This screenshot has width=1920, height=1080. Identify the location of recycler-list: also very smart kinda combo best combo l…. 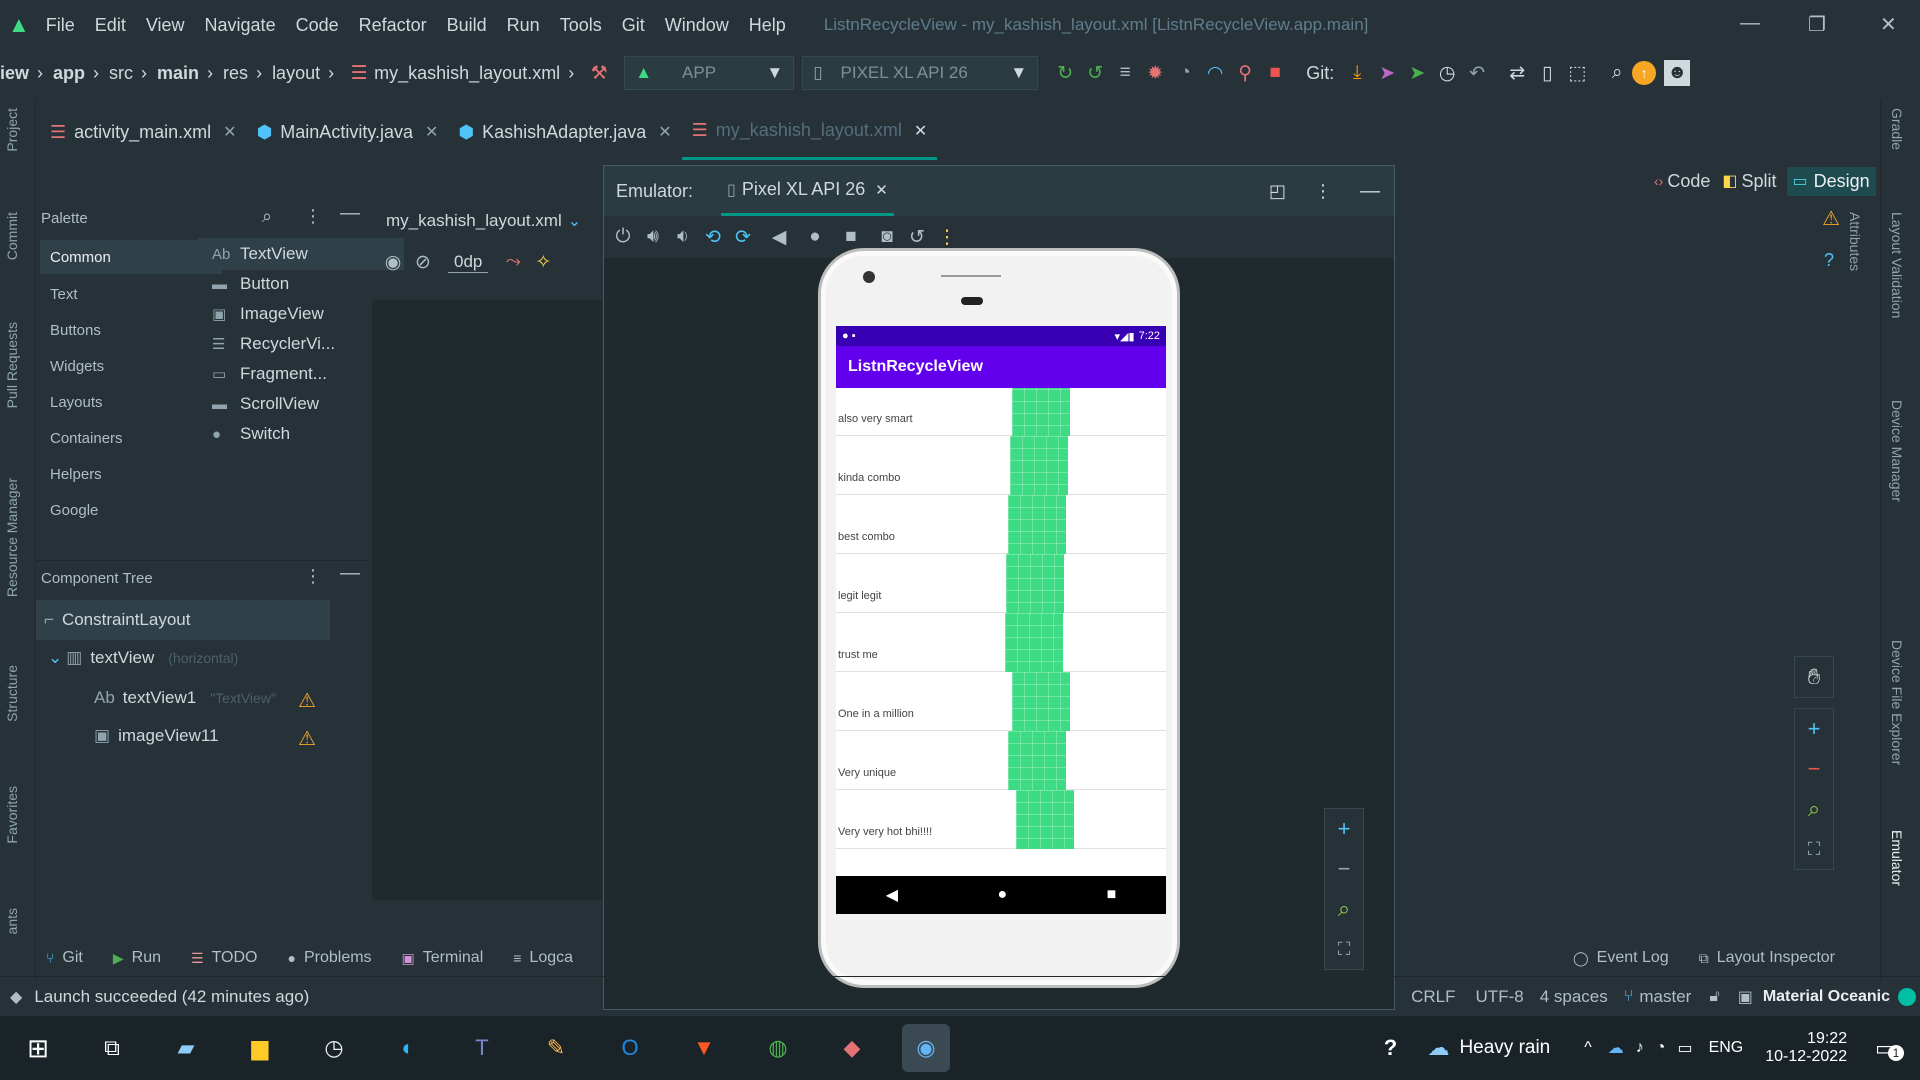
(1001, 632).